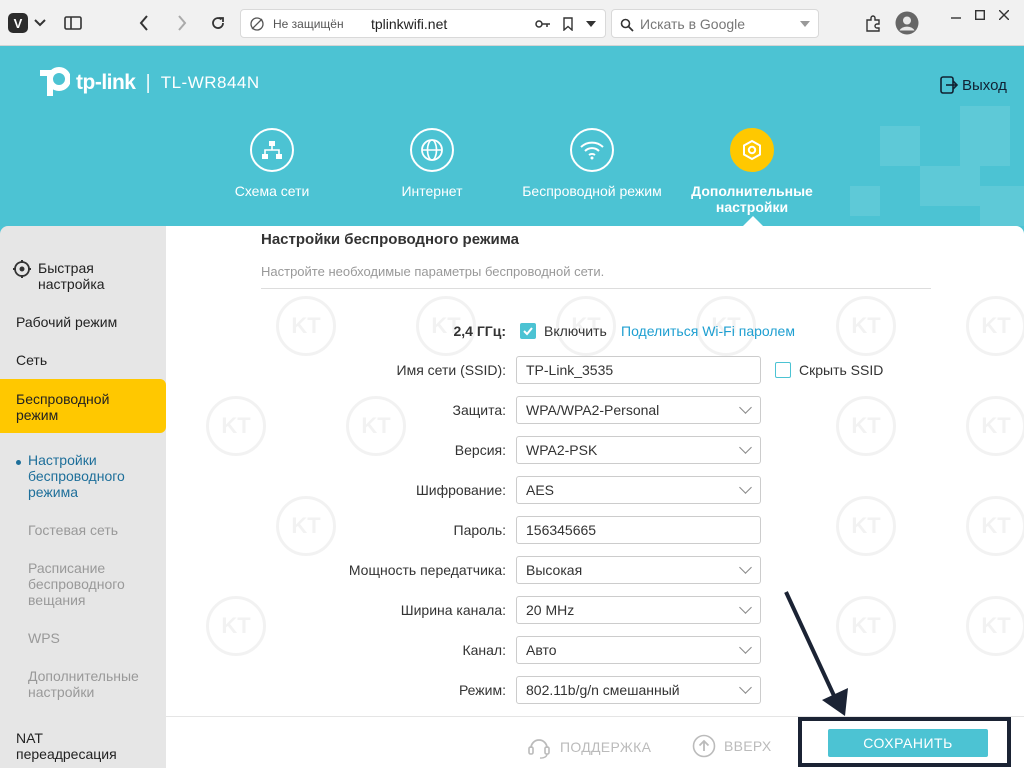 This screenshot has height=768, width=1024. Describe the element at coordinates (805, 24) in the screenshot. I see `search-engine-dropdown-icon` at that location.